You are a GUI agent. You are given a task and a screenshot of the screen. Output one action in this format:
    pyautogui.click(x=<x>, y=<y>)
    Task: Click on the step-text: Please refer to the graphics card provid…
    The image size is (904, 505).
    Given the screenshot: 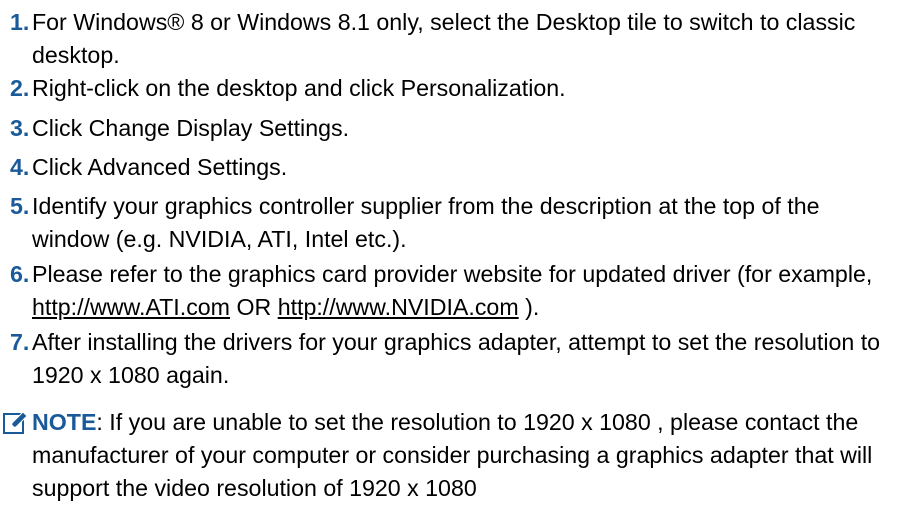 What is the action you would take?
    pyautogui.click(x=452, y=274)
    